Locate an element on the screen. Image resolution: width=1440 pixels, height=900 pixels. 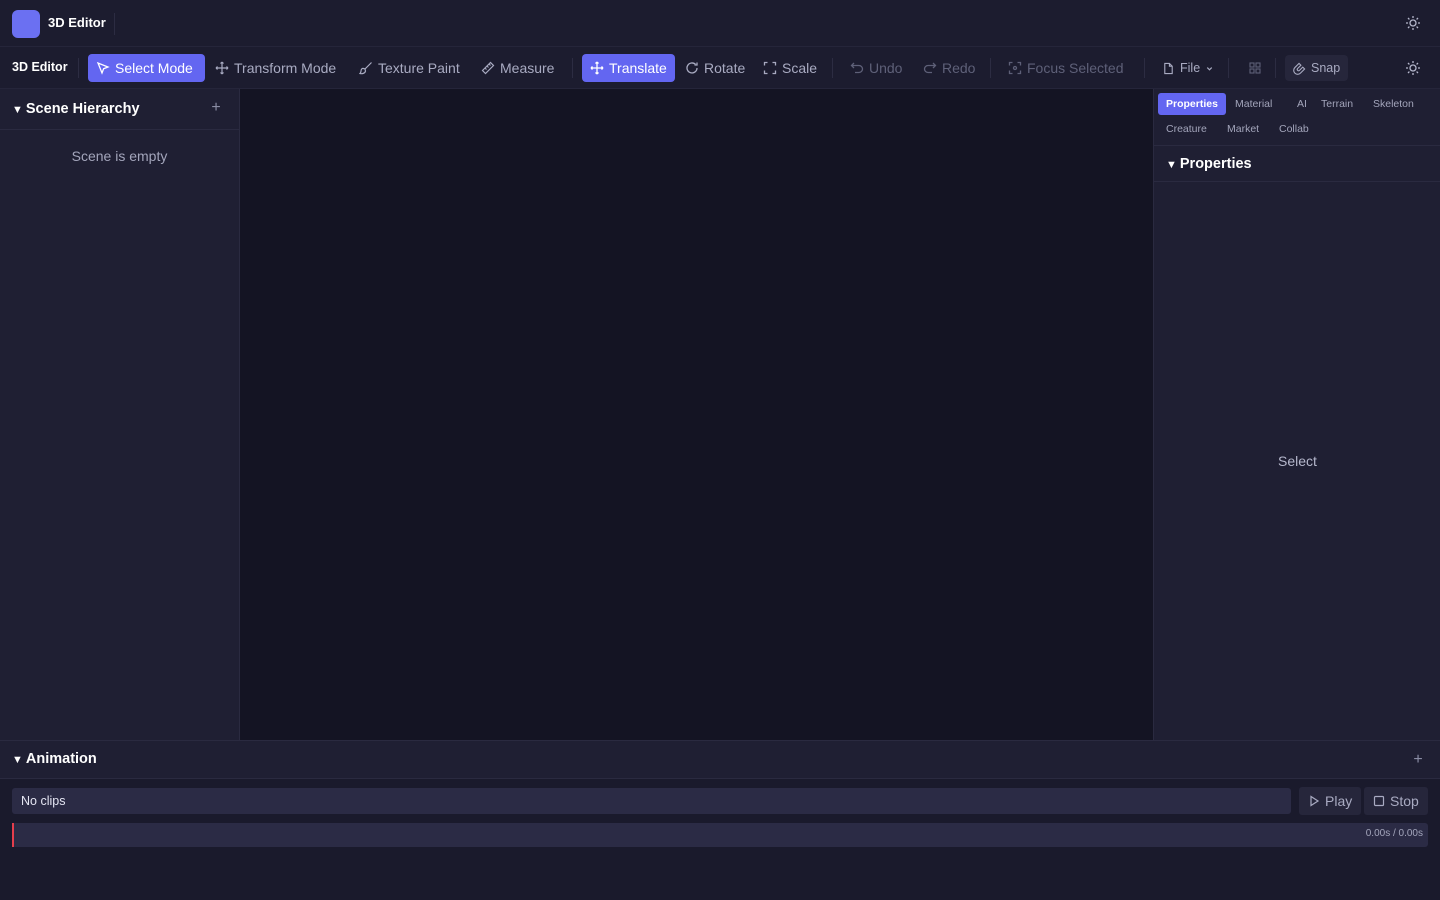
translate-button: Translate is located at coordinates (628, 68).